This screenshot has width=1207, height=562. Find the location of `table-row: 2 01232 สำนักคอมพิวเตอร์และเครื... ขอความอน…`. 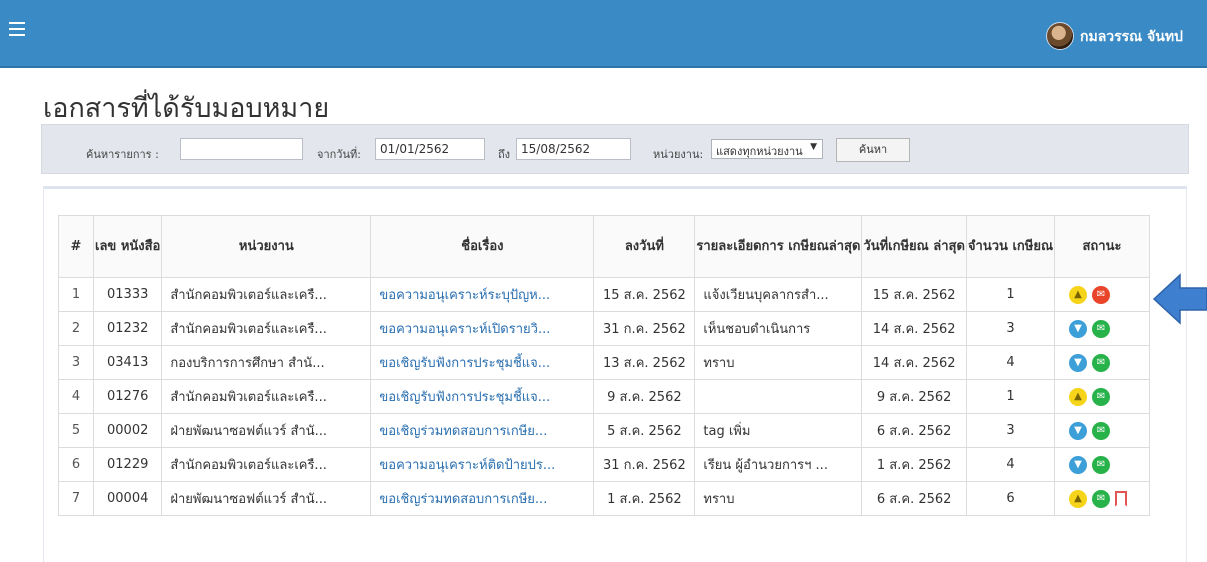

table-row: 2 01232 สำนักคอมพิวเตอร์และเครื... ขอความอน… is located at coordinates (604, 328).